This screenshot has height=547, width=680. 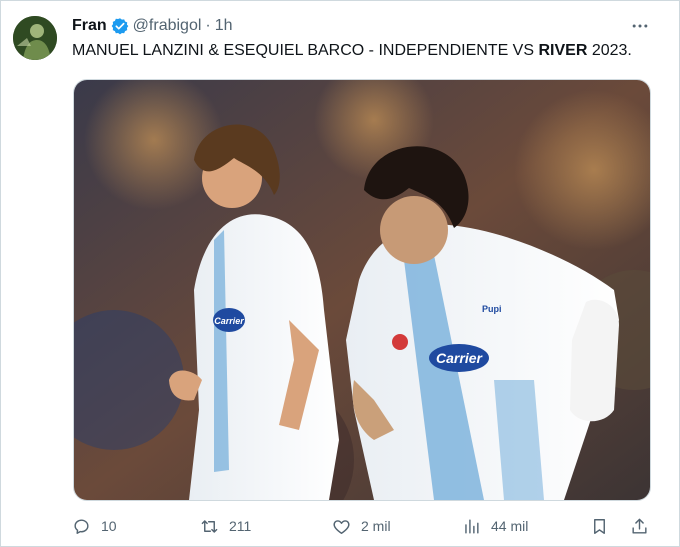 I want to click on right-sponsor: Carrier, so click(x=459, y=358).